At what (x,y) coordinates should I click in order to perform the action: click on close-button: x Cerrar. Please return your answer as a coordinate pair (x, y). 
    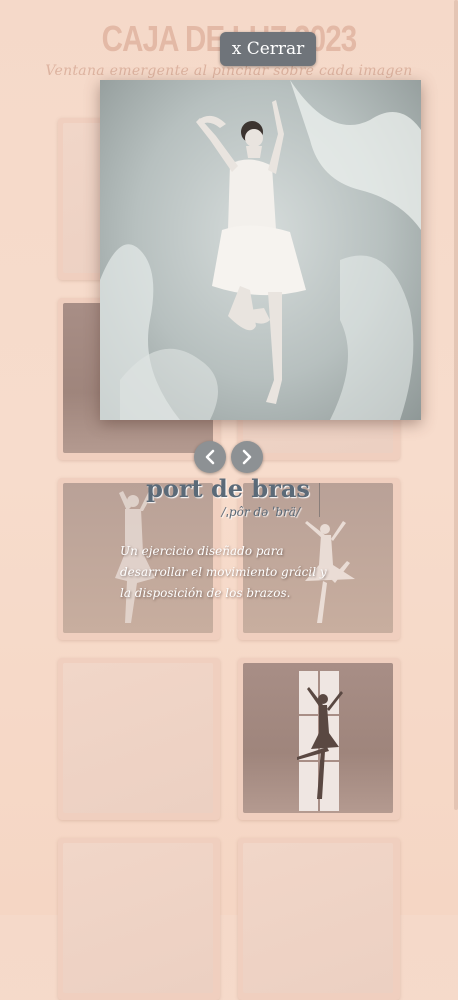
    Looking at the image, I should click on (268, 49).